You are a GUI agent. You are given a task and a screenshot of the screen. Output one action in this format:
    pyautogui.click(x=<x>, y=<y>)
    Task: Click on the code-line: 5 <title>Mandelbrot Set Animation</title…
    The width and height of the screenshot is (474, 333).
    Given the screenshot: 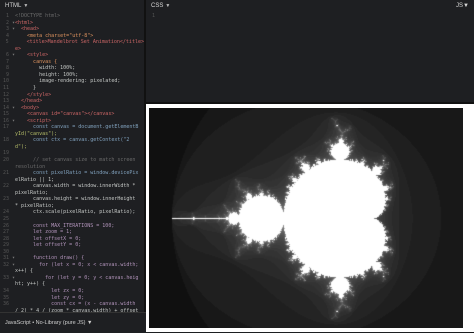 What is the action you would take?
    pyautogui.click(x=72, y=42)
    